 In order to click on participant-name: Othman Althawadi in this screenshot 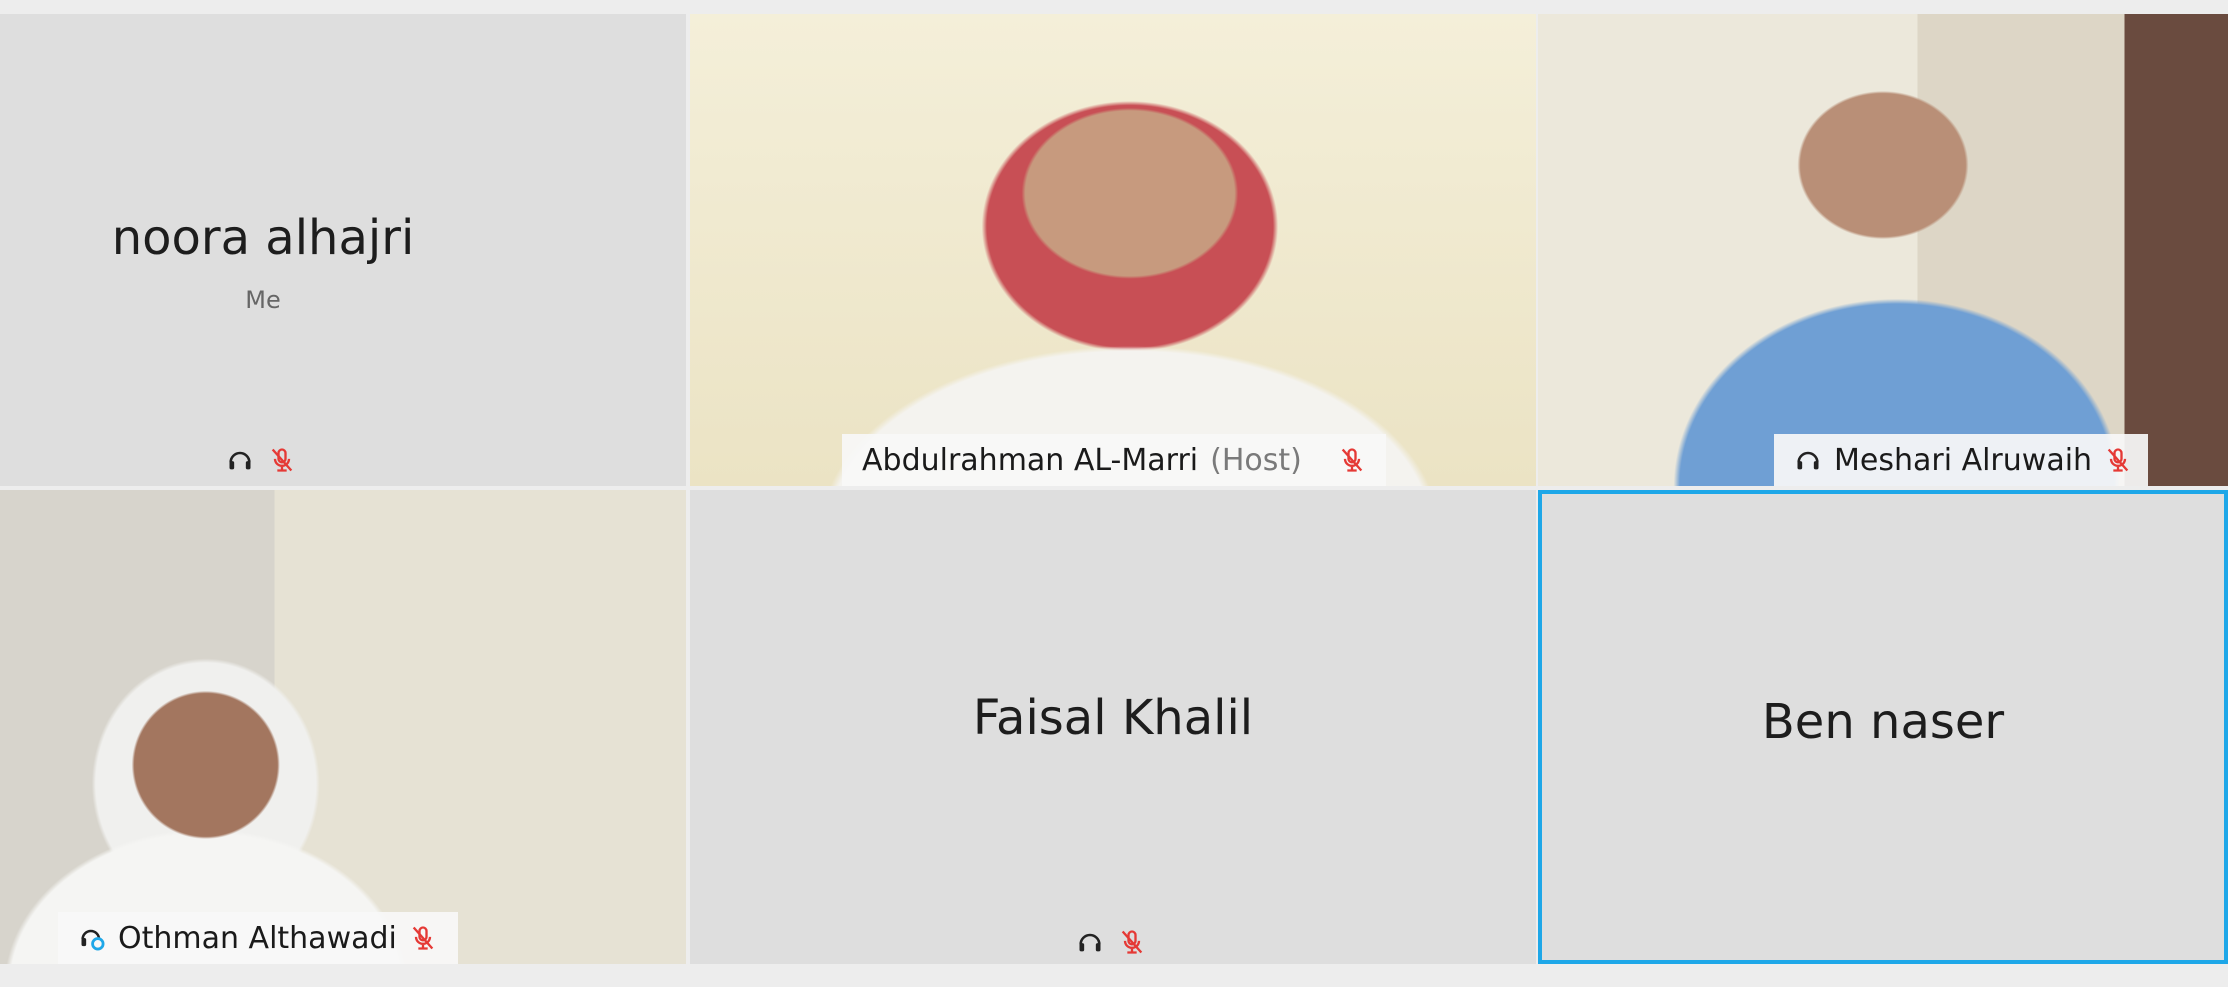, I will do `click(257, 938)`.